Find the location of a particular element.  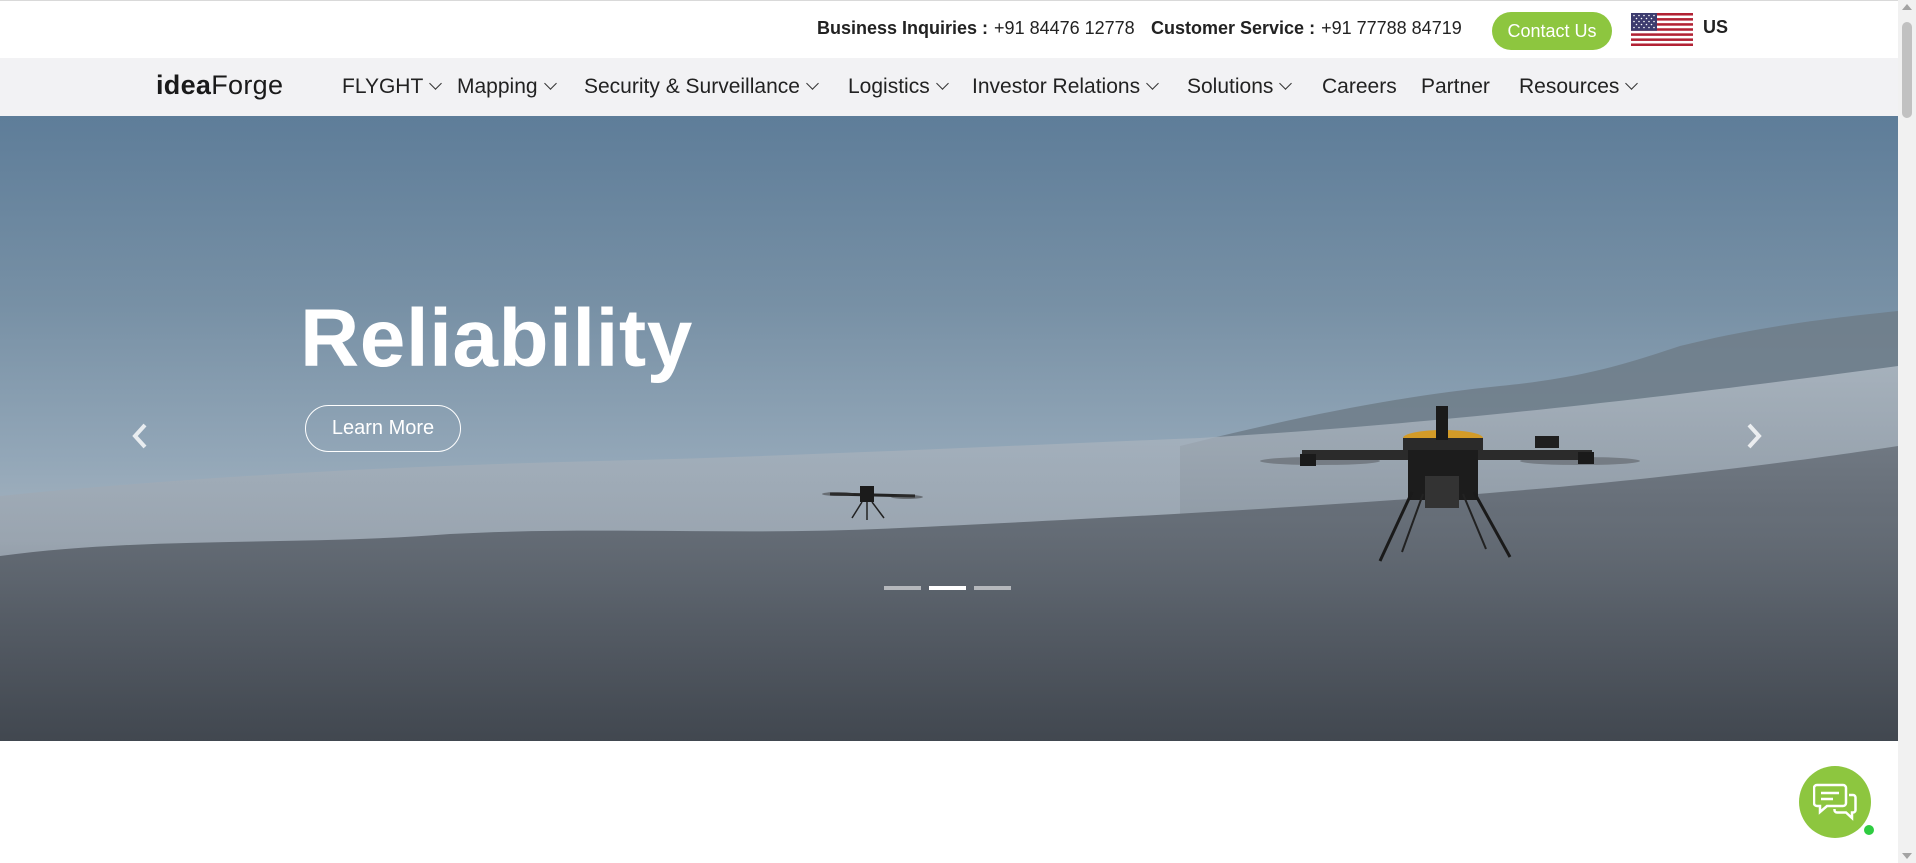

nav-item-resources: Resources is located at coordinates (1579, 87).